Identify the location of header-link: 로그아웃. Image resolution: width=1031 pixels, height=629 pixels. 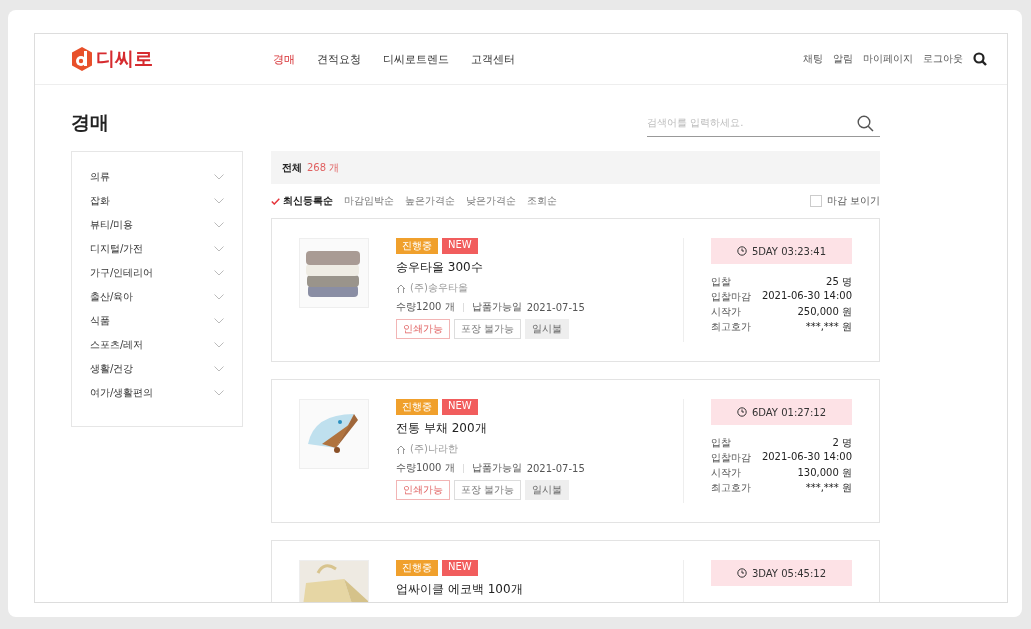
(943, 59).